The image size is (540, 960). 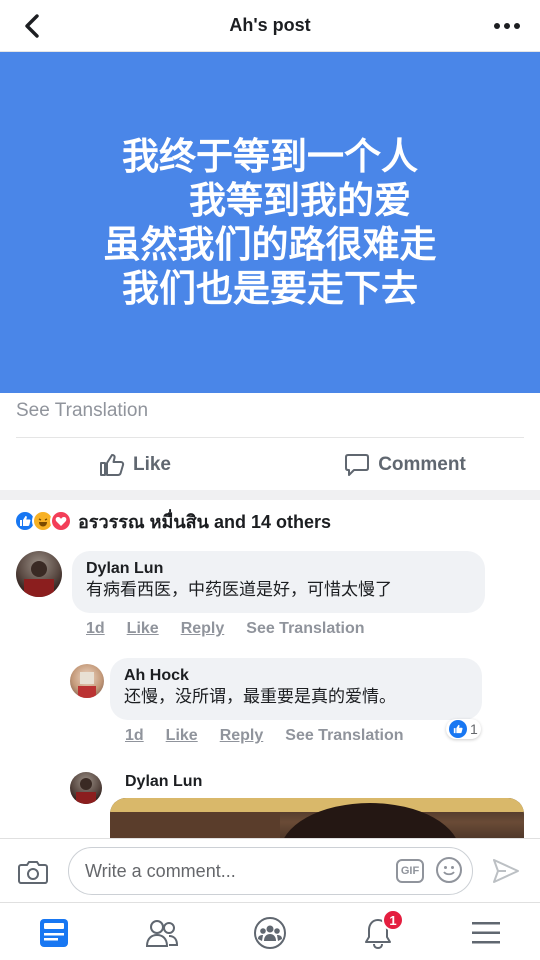 I want to click on thumbs-up-icon, so click(x=112, y=465).